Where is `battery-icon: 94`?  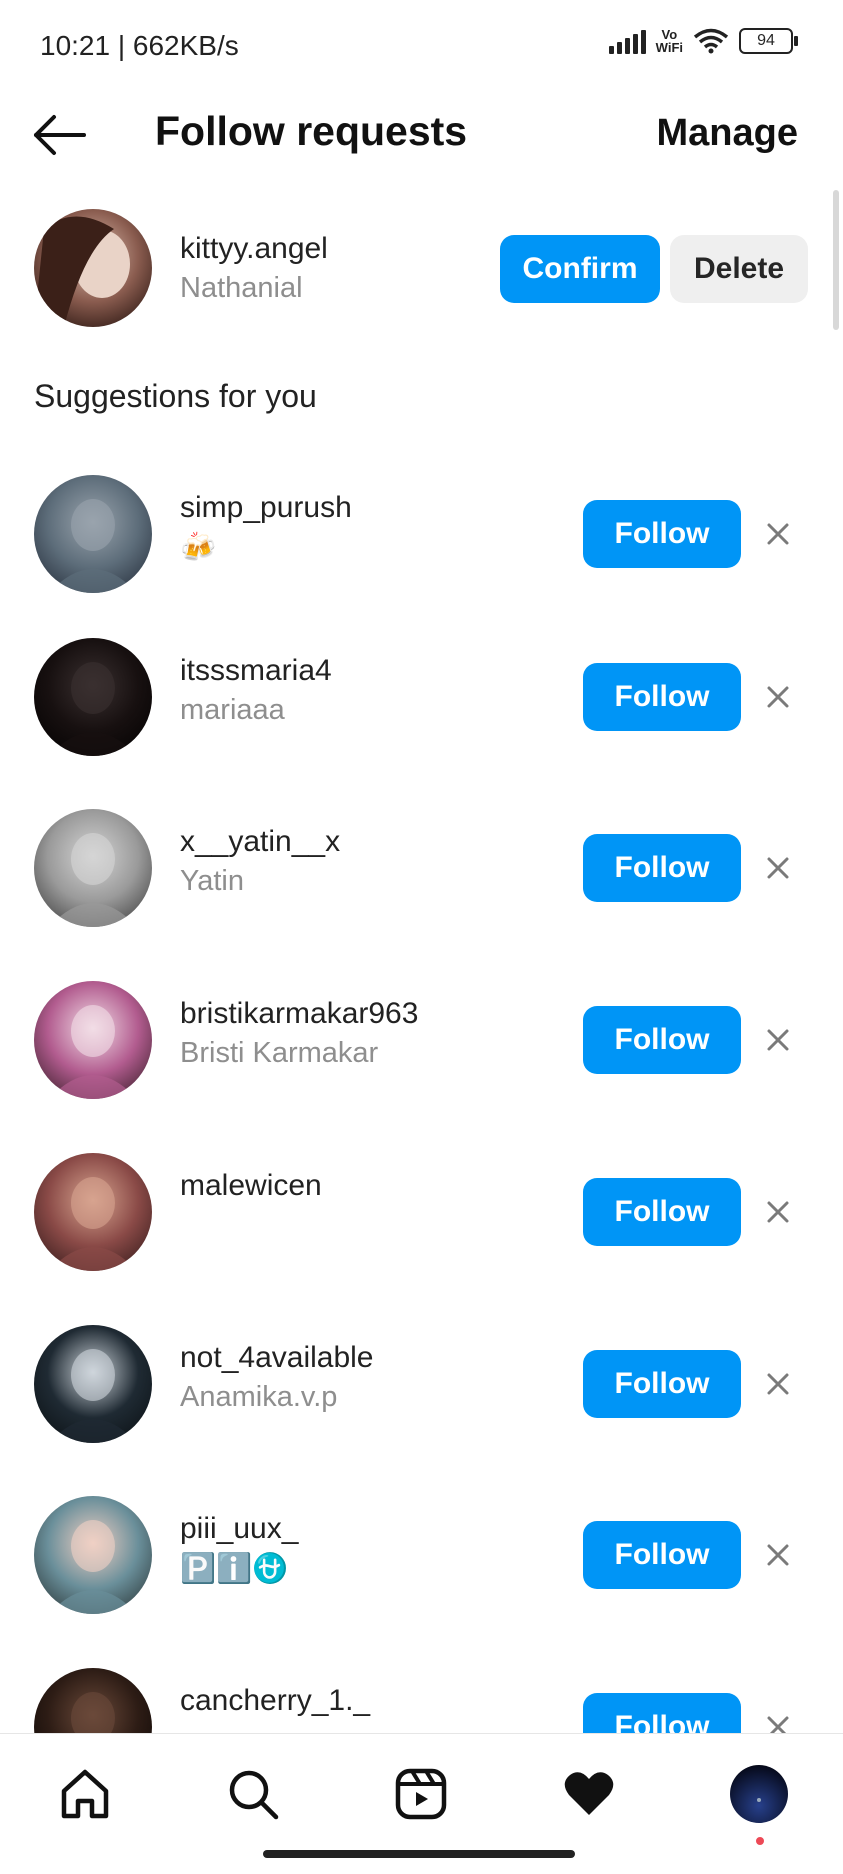
battery-icon: 94 is located at coordinates (768, 41).